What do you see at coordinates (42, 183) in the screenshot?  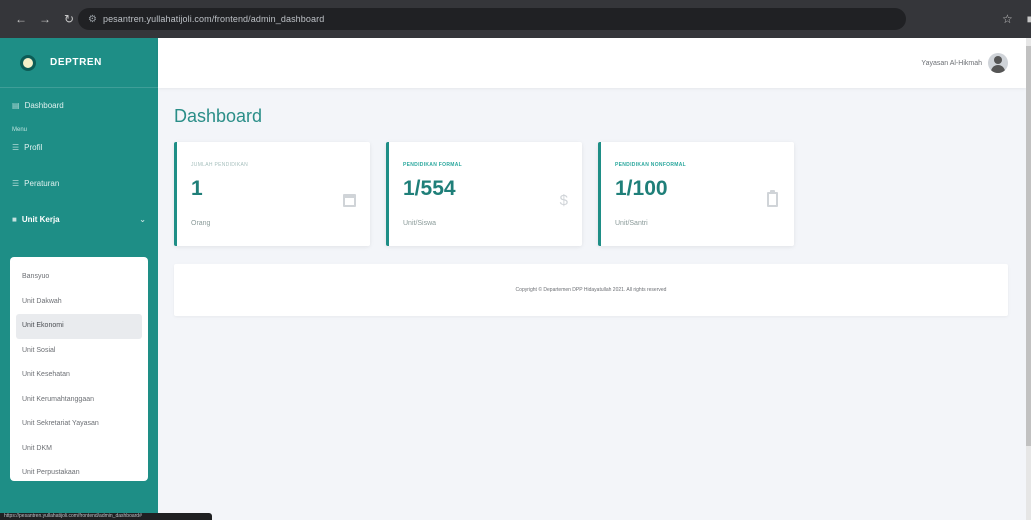 I see `sidebar-item-label: Peraturan` at bounding box center [42, 183].